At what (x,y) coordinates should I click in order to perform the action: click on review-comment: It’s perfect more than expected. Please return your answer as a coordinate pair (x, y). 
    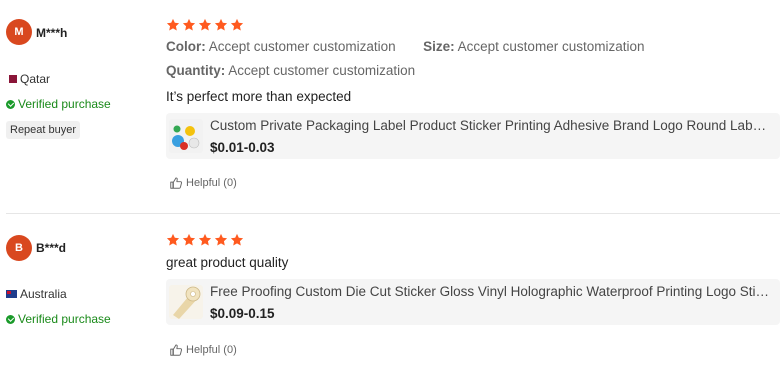
    Looking at the image, I should click on (259, 96).